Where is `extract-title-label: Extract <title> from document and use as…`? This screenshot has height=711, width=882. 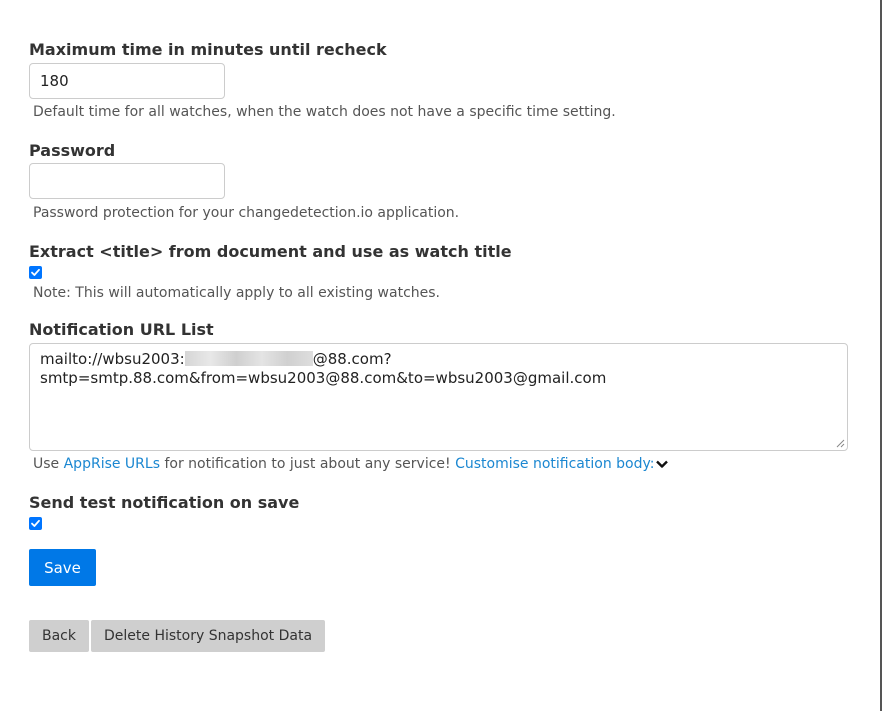 extract-title-label: Extract <title> from document and use as… is located at coordinates (270, 251).